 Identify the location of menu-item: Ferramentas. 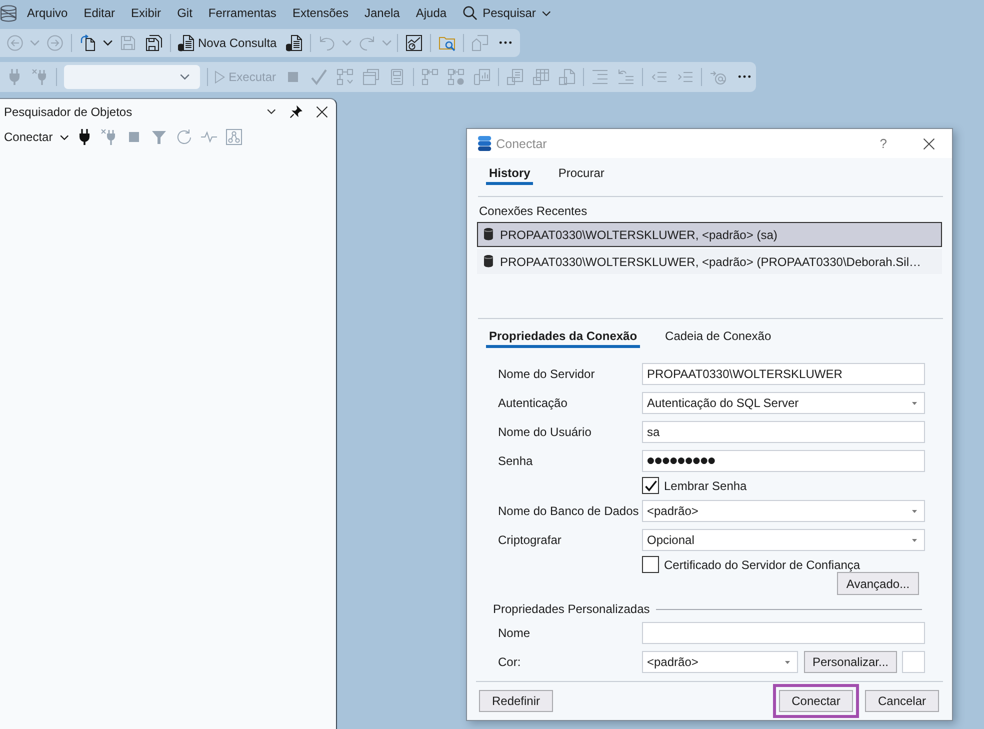
(242, 13).